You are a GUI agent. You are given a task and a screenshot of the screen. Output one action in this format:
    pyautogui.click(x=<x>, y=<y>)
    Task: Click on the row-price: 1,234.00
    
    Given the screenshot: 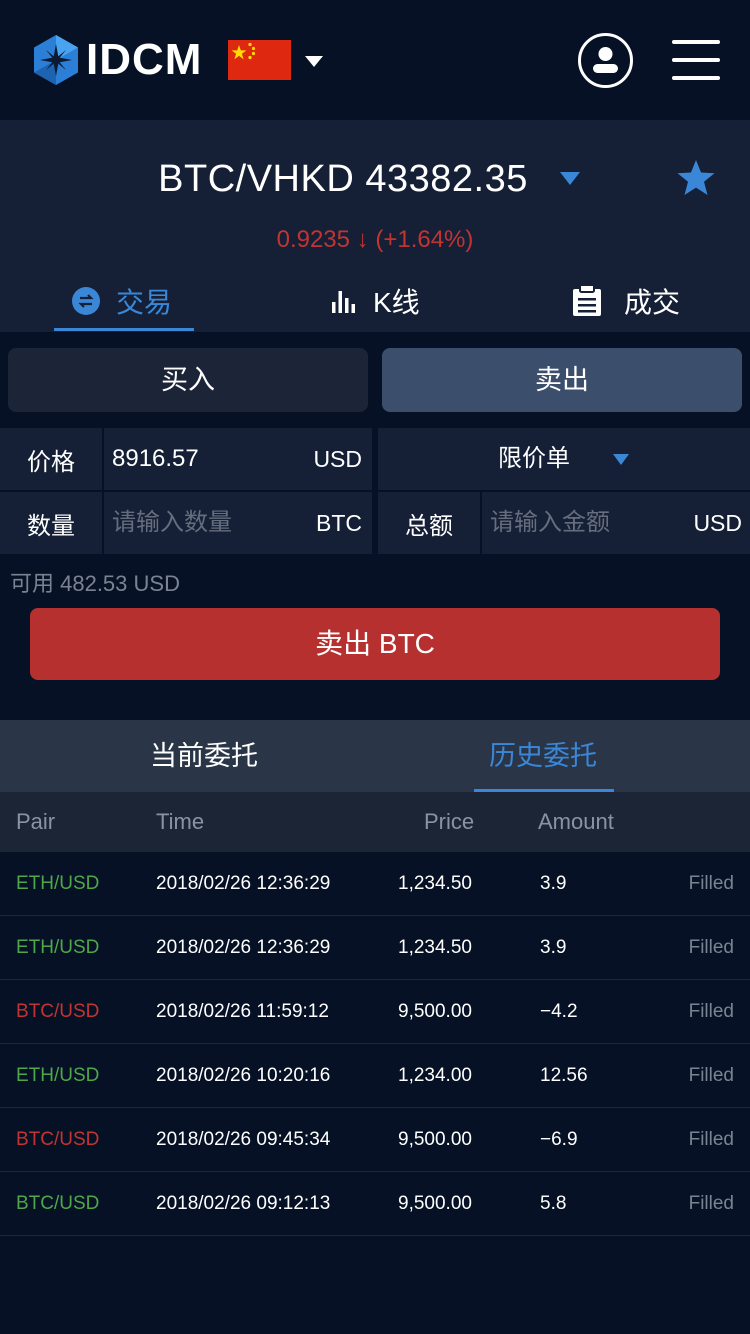 What is the action you would take?
    pyautogui.click(x=435, y=1075)
    